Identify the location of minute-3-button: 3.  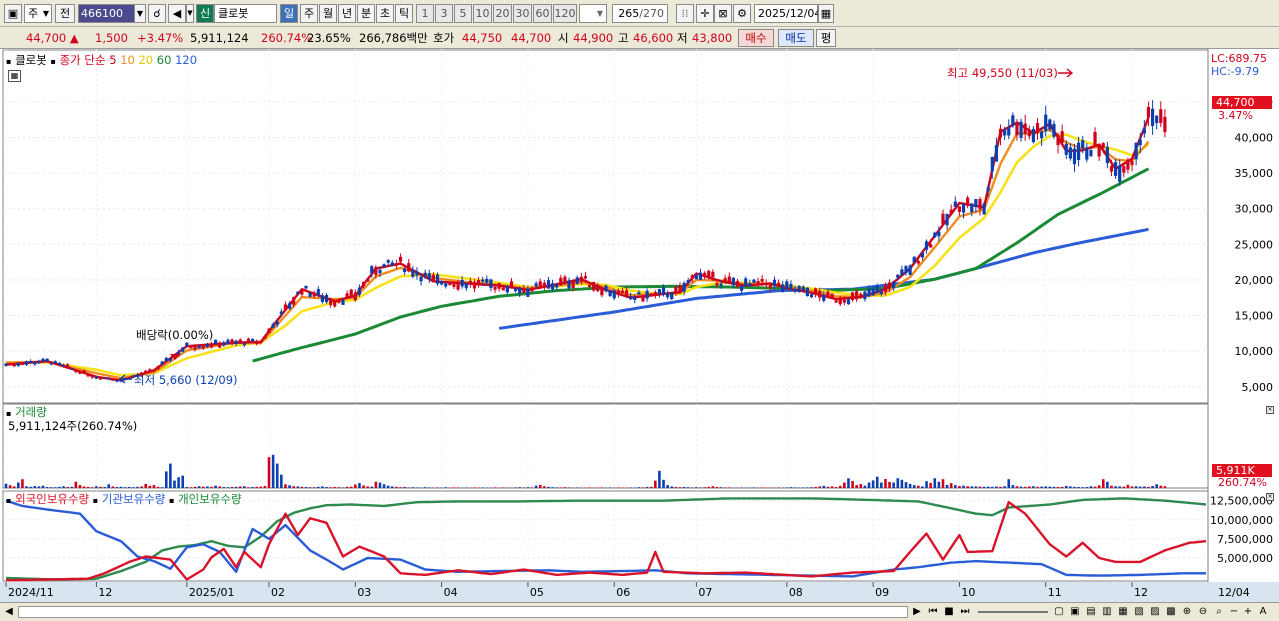
(444, 13).